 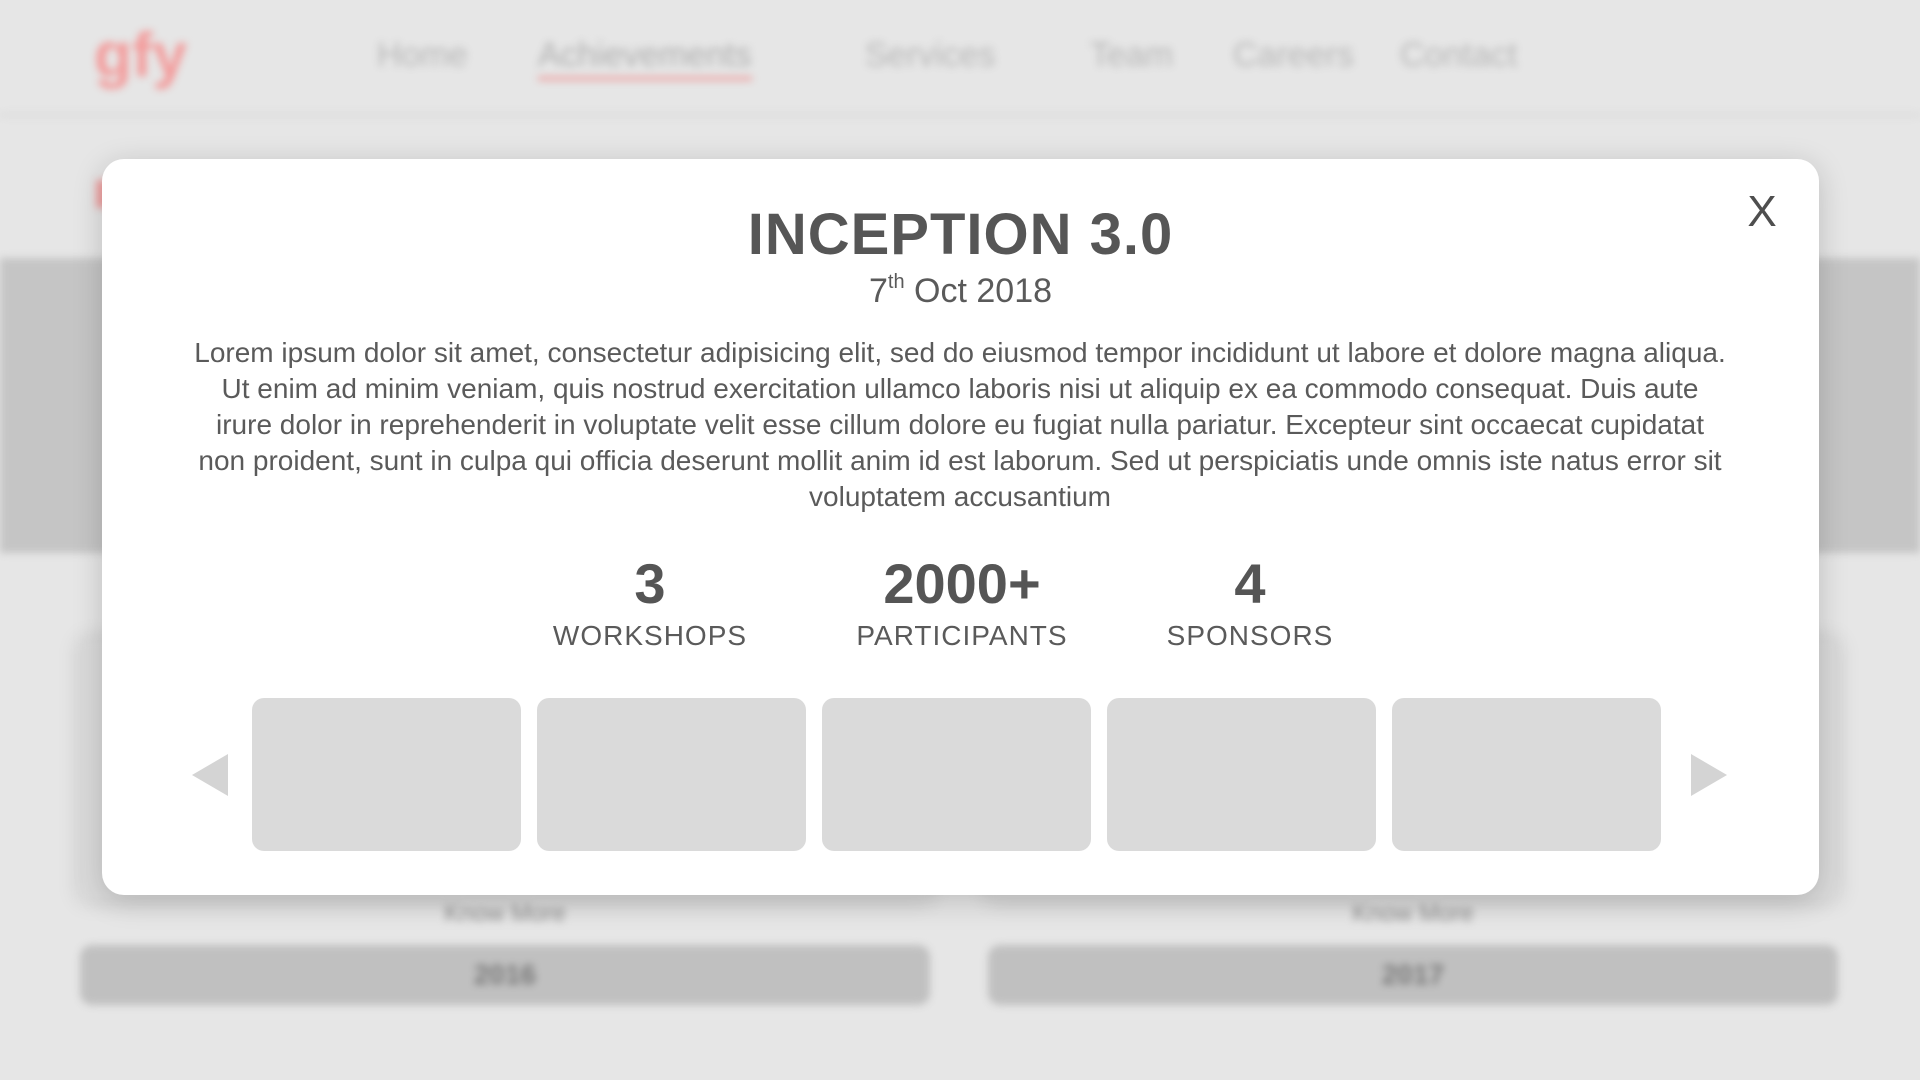 I want to click on stat-participants: 2000+ PARTICIPANTS, so click(x=962, y=603).